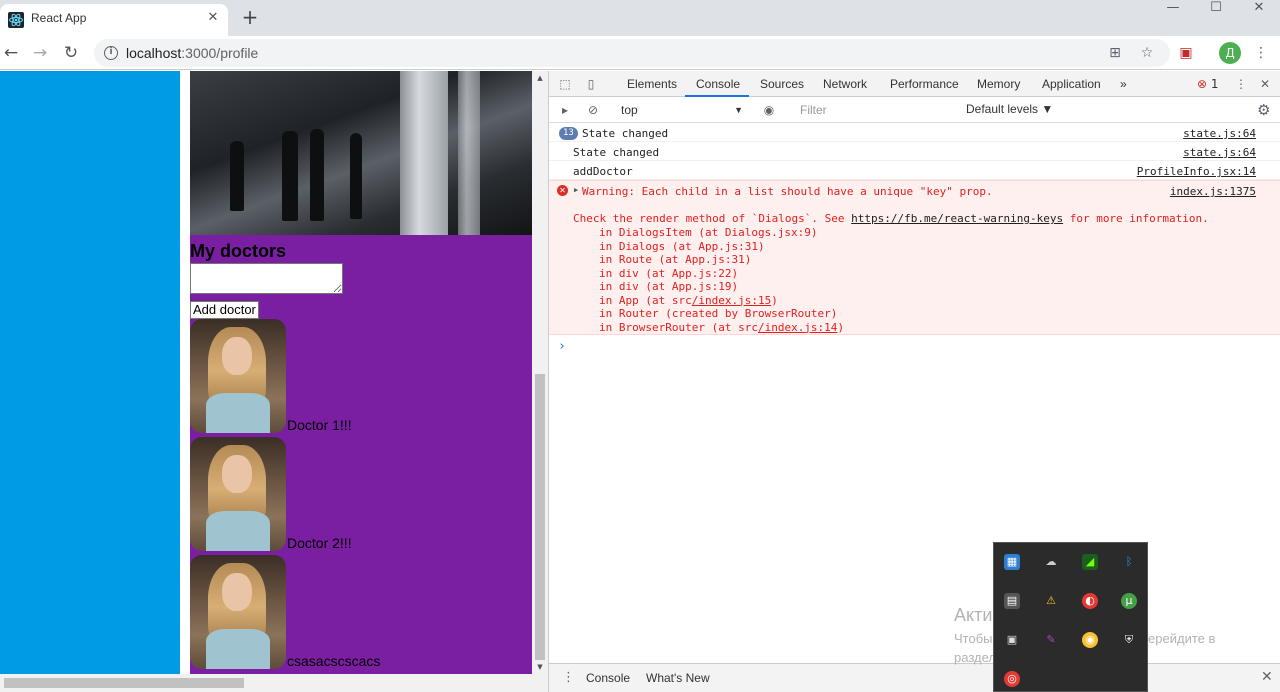 The width and height of the screenshot is (1280, 692). I want to click on feather-icon: ✎, so click(1051, 640).